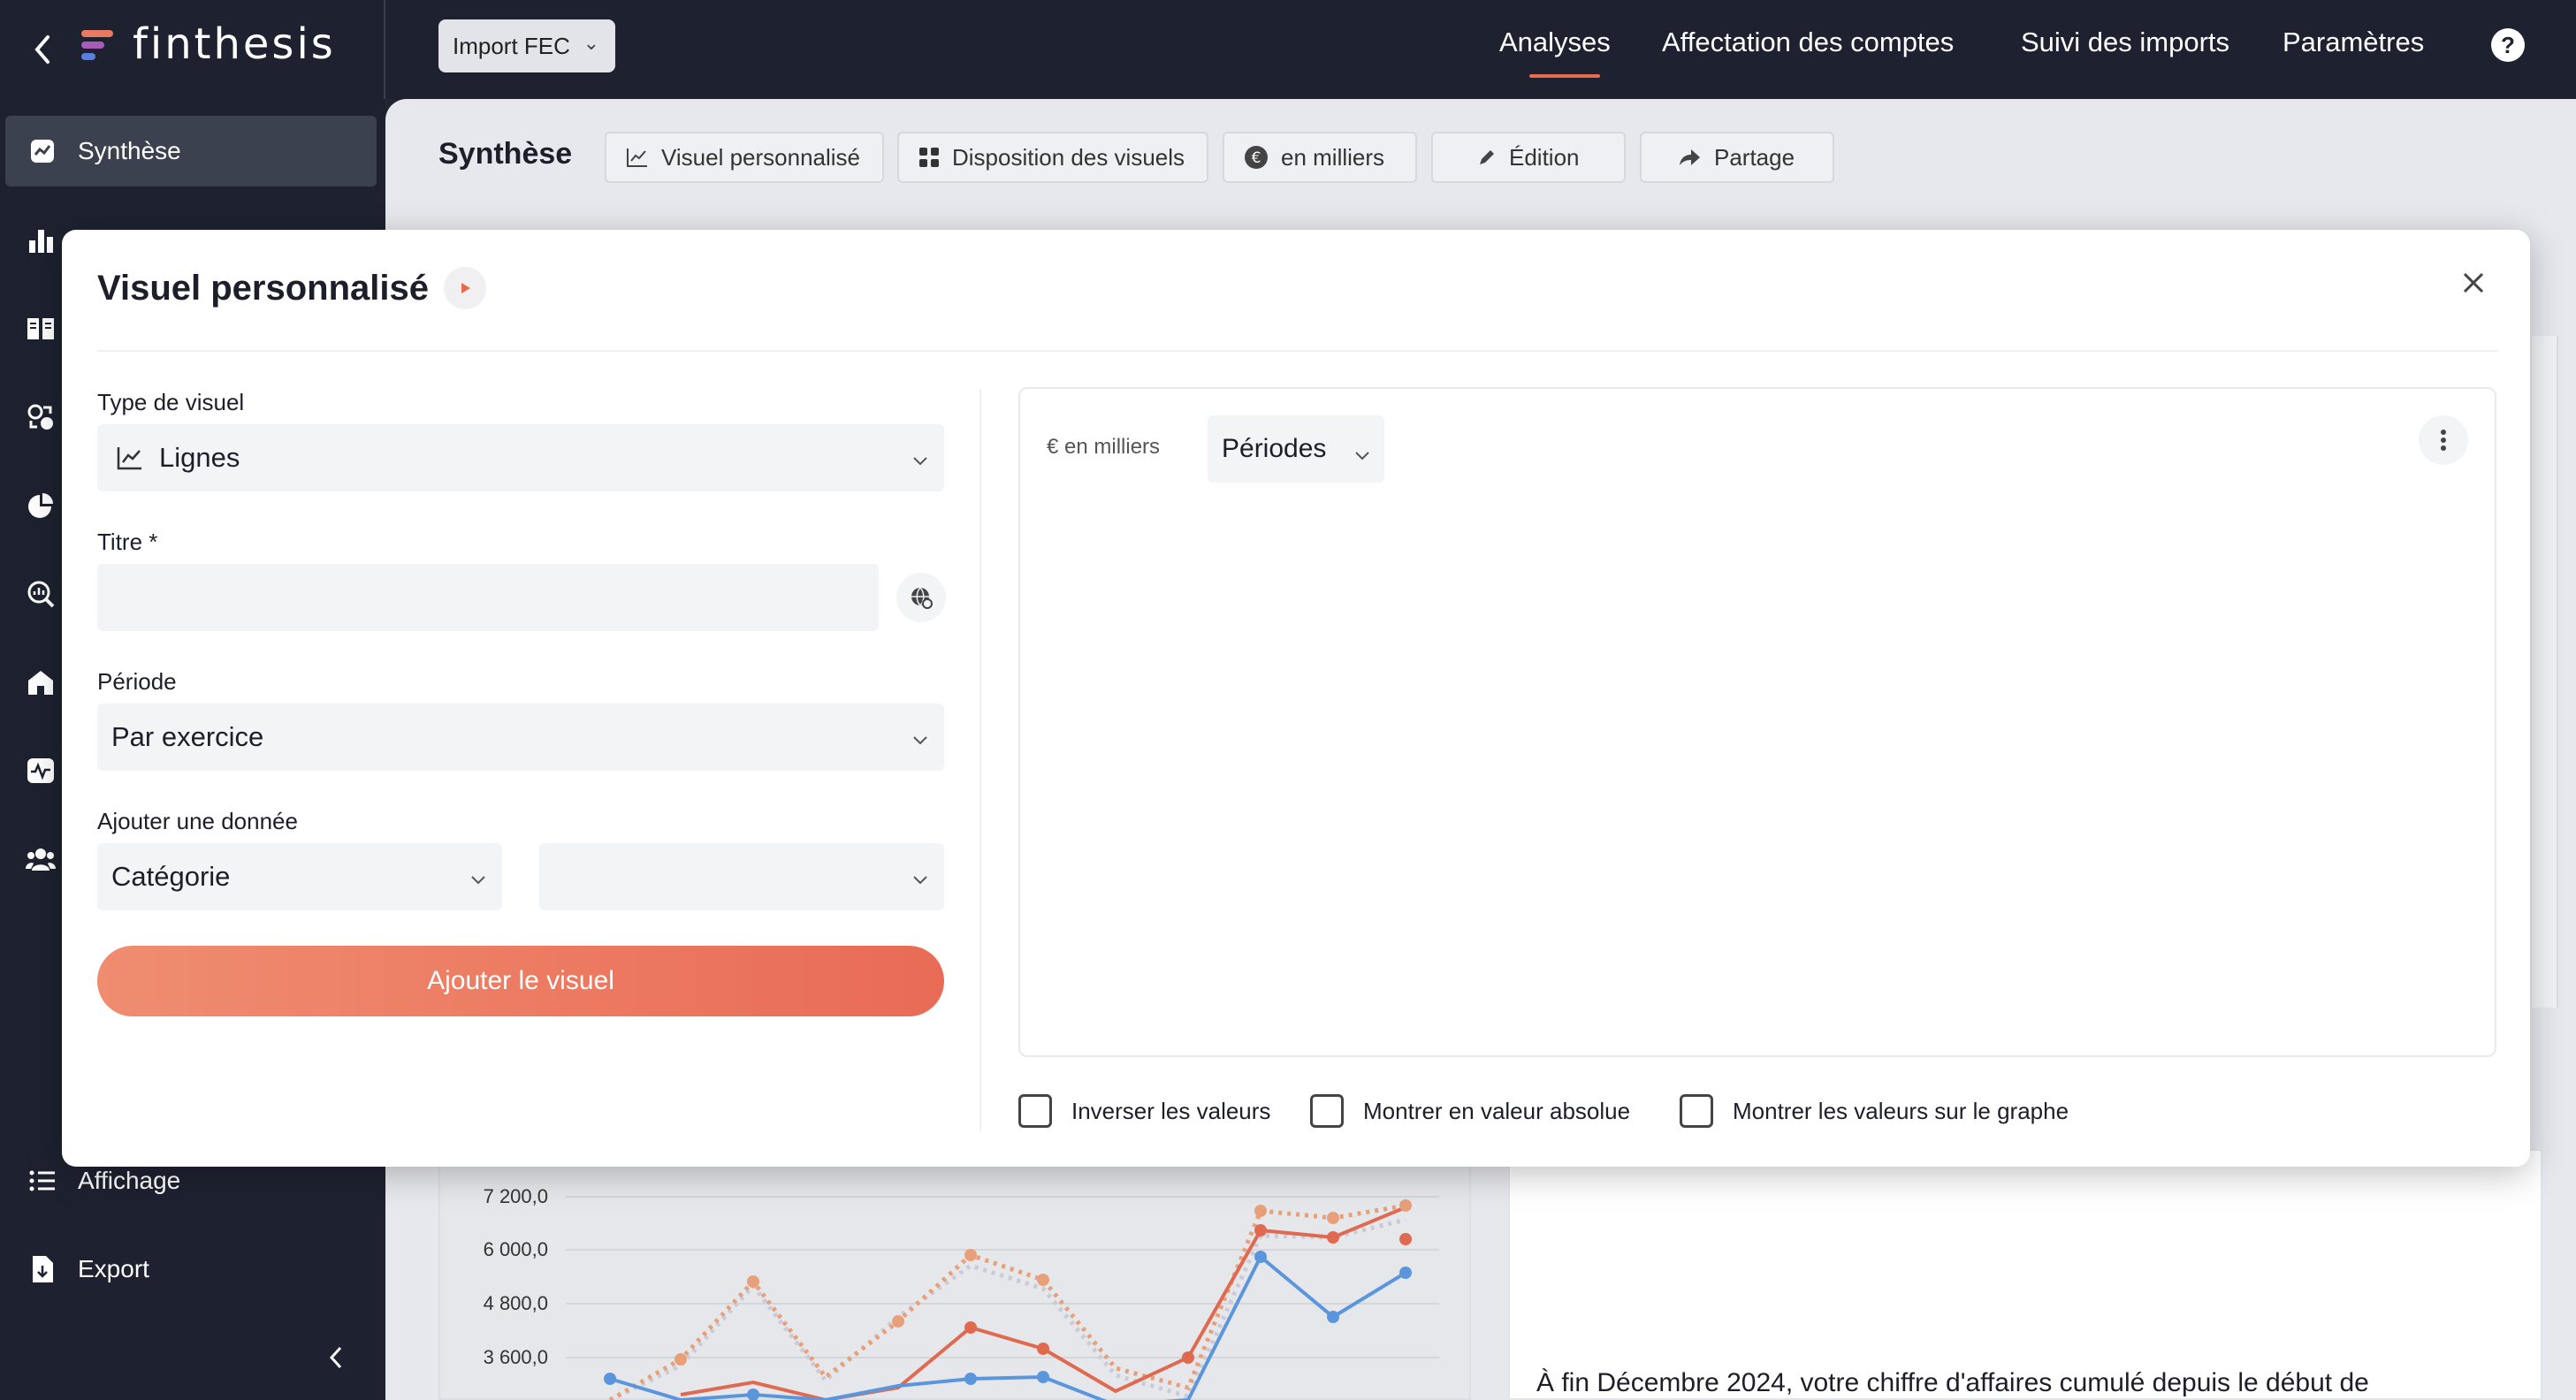 This screenshot has width=2576, height=1400. I want to click on units-label: en milliers, so click(1333, 157).